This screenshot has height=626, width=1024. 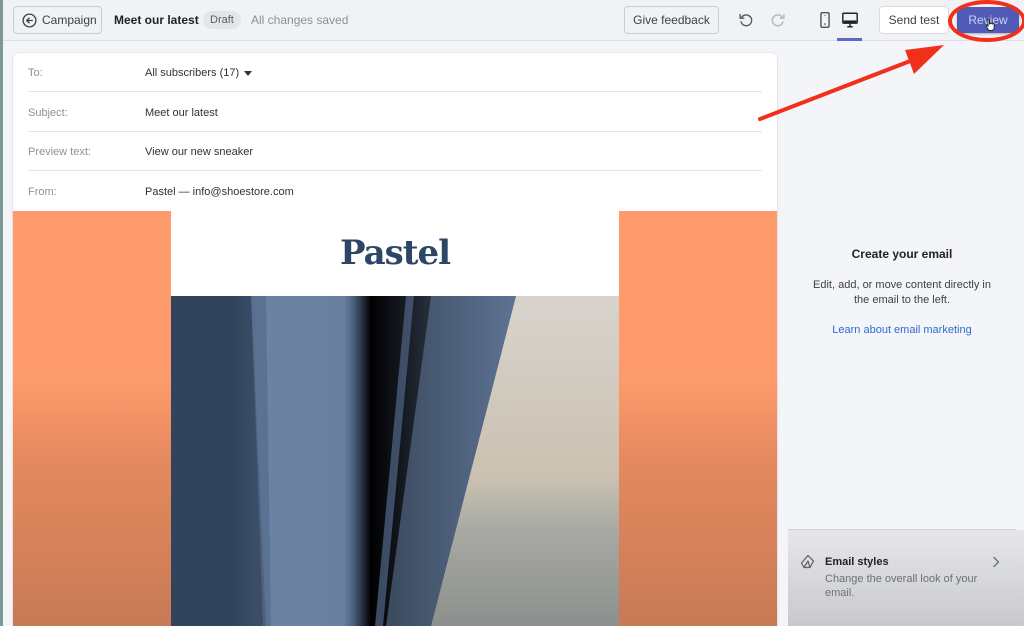 I want to click on undo-button, so click(x=746, y=20).